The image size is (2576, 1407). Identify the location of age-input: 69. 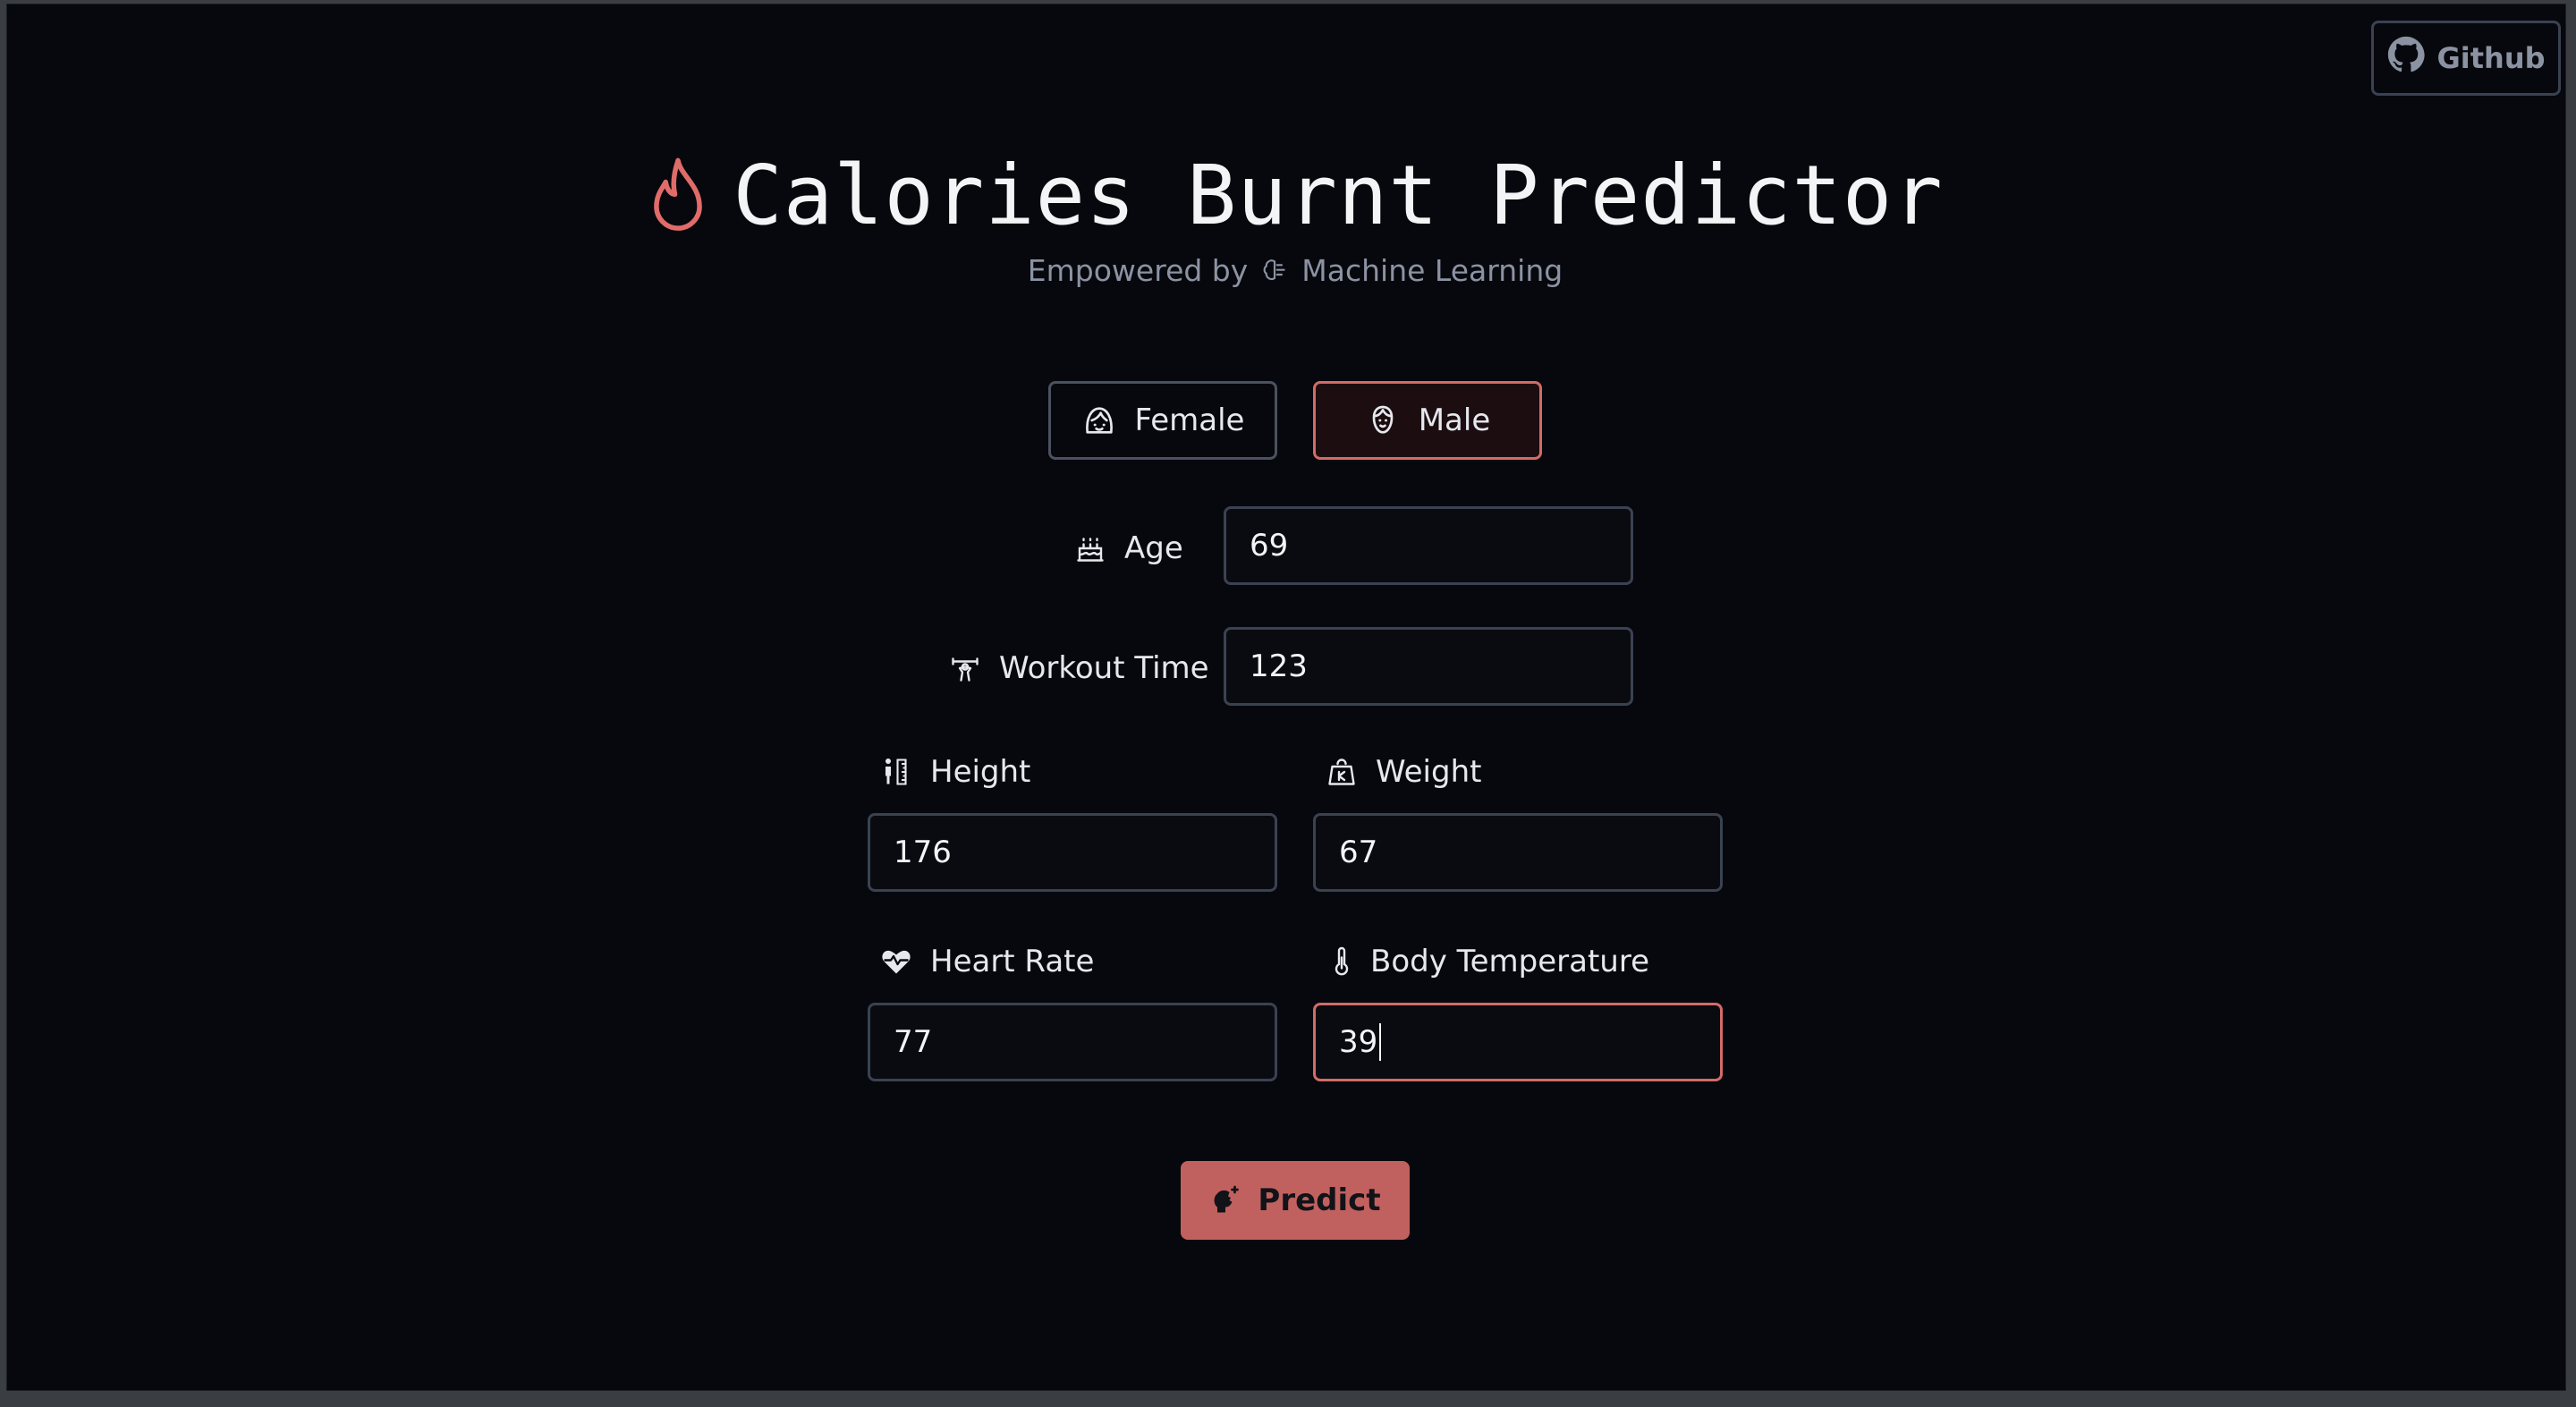
(1428, 545).